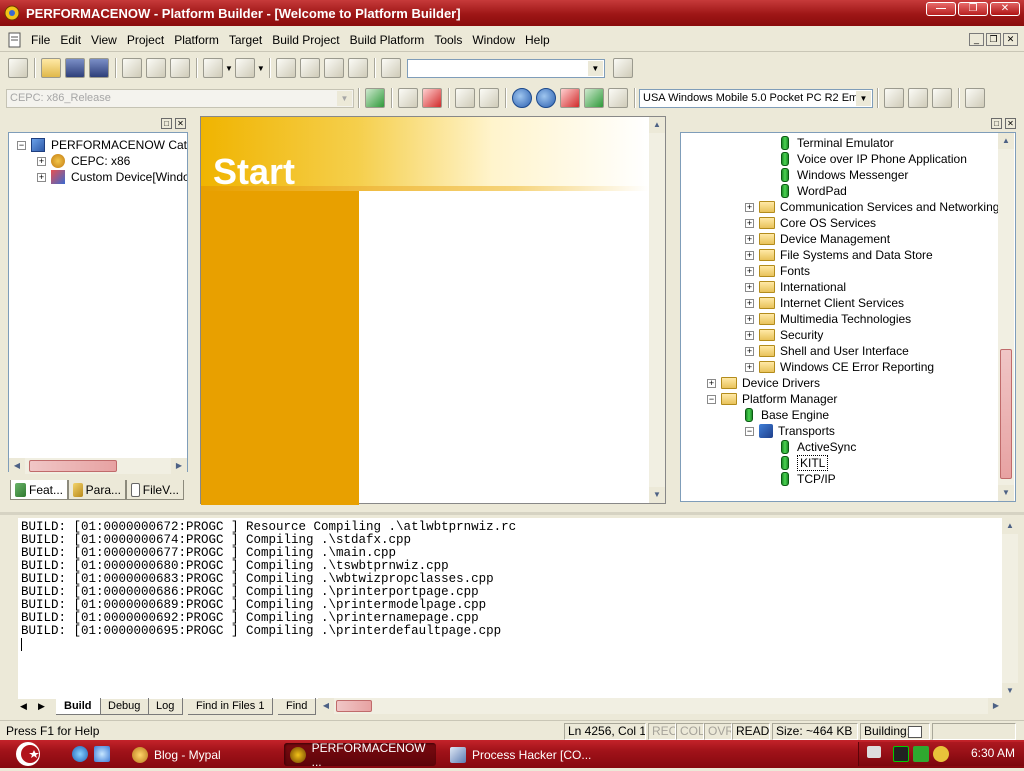 Image resolution: width=1024 pixels, height=771 pixels. What do you see at coordinates (993, 39) in the screenshot?
I see `mdi-restore-button: ❐` at bounding box center [993, 39].